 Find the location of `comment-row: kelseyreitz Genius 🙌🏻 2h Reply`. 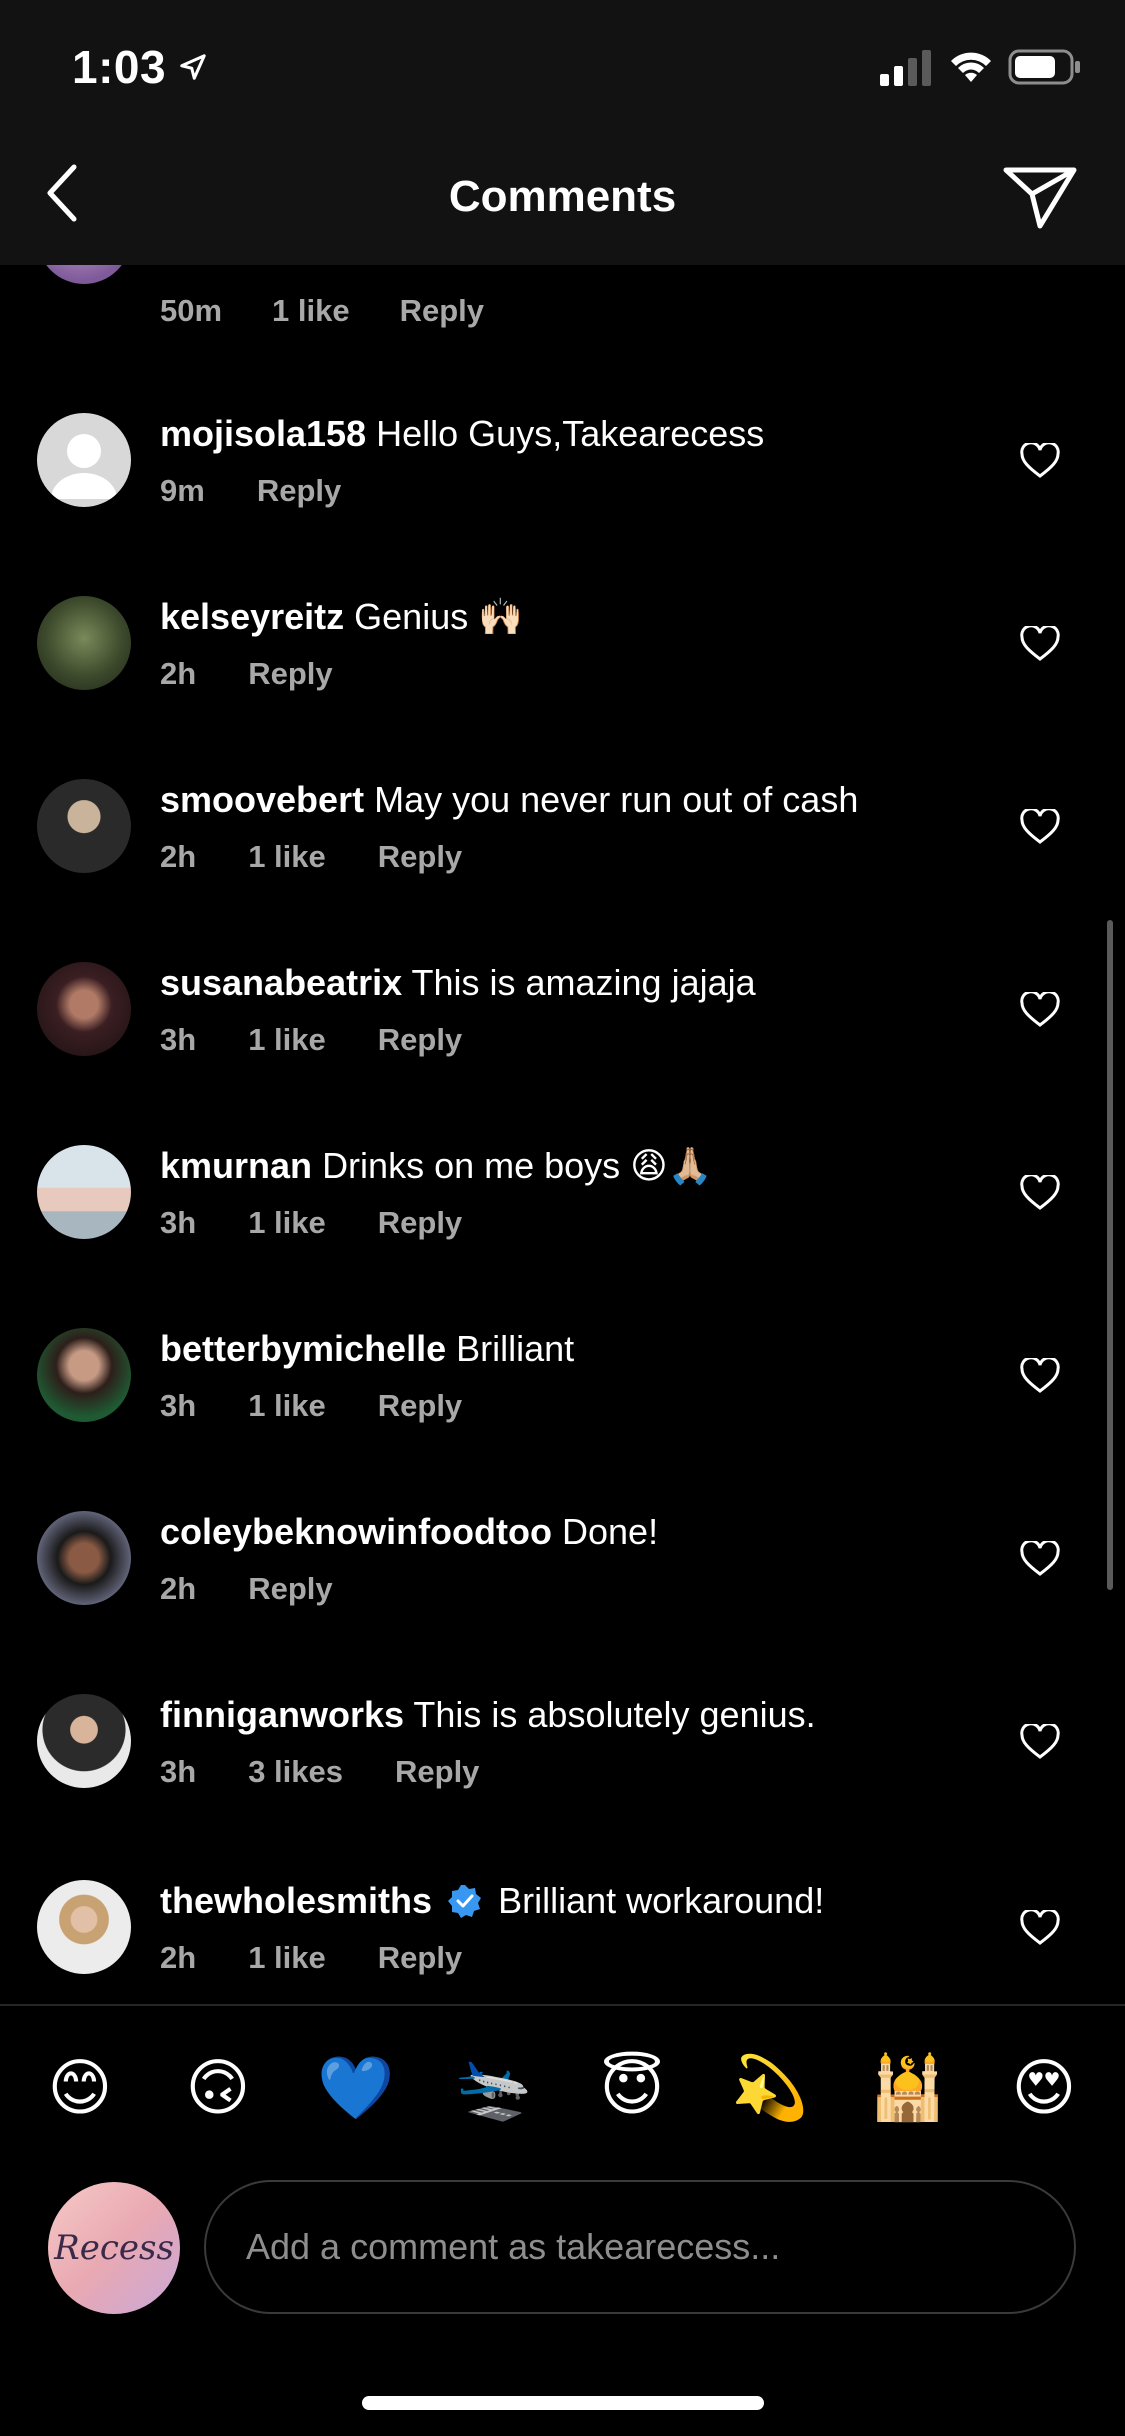

comment-row: kelseyreitz Genius 🙌🏻 2h Reply is located at coordinates (562, 676).